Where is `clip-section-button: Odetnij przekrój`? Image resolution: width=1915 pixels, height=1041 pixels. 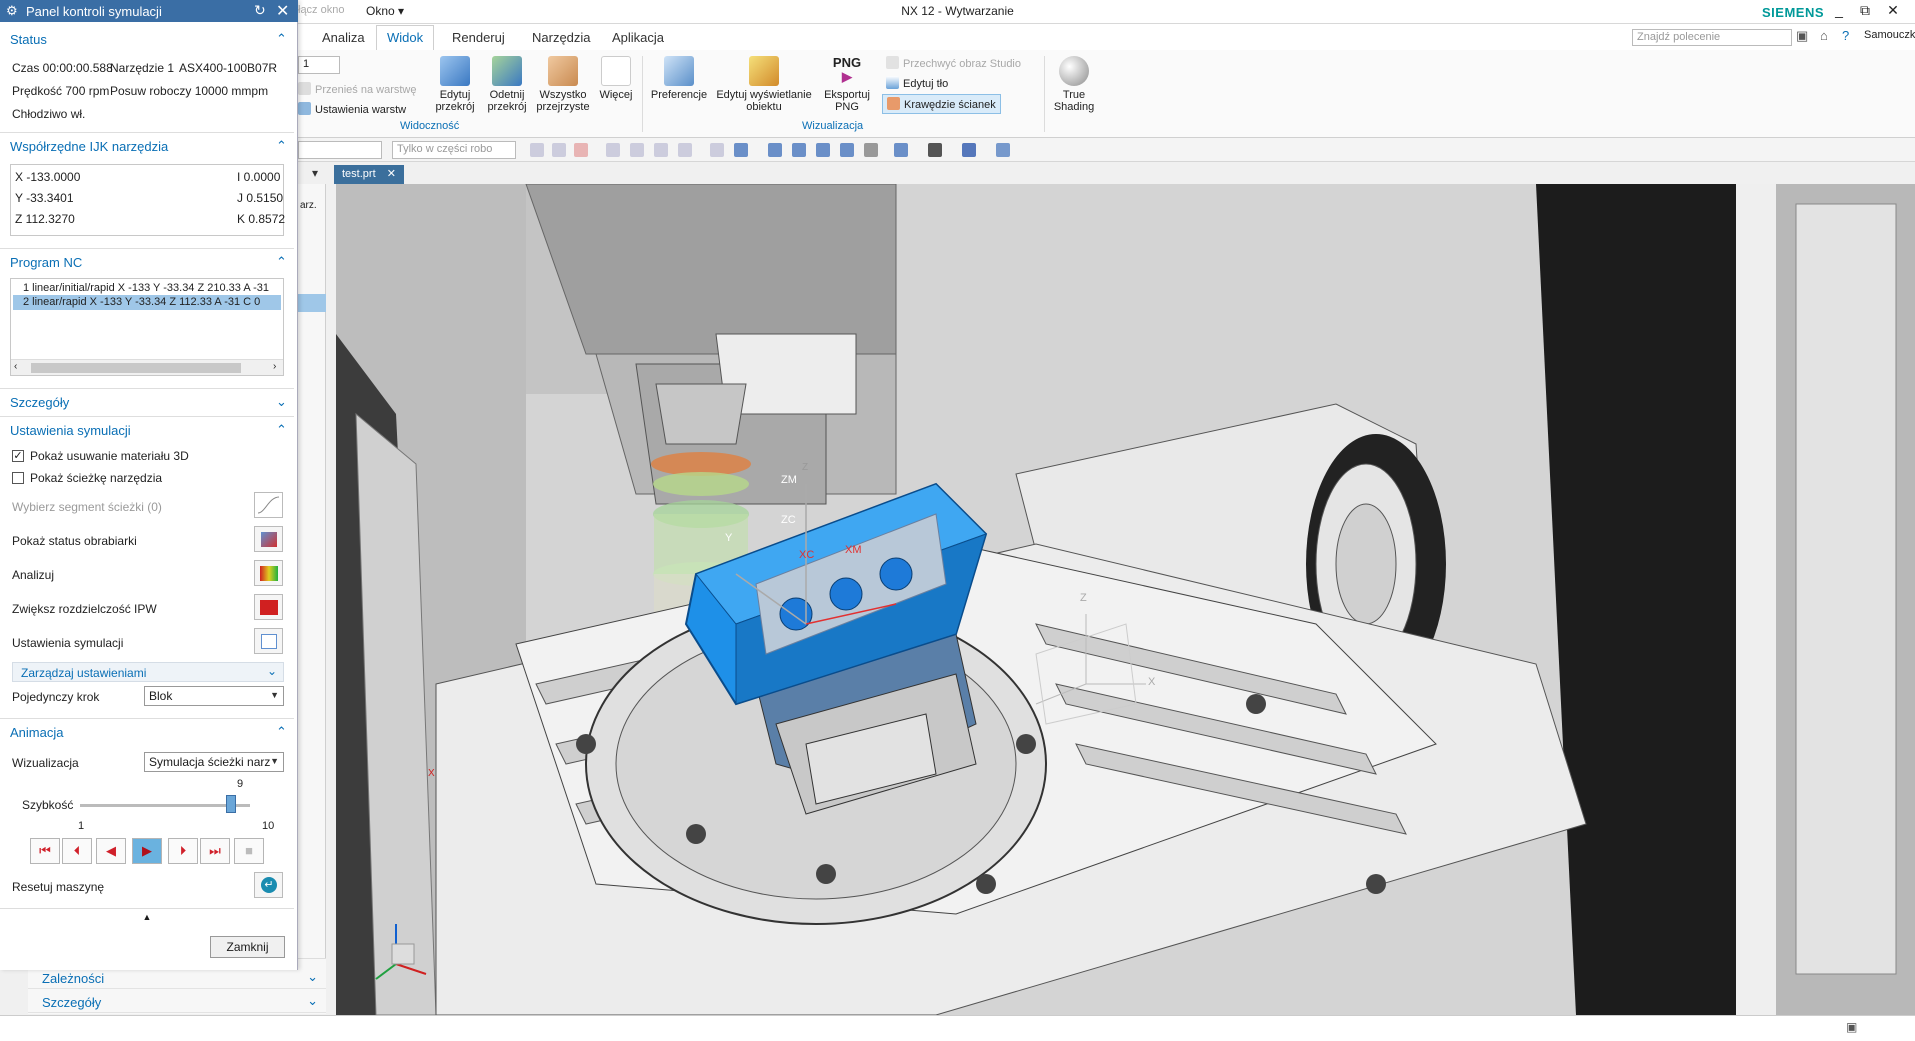 clip-section-button: Odetnij przekrój is located at coordinates (507, 84).